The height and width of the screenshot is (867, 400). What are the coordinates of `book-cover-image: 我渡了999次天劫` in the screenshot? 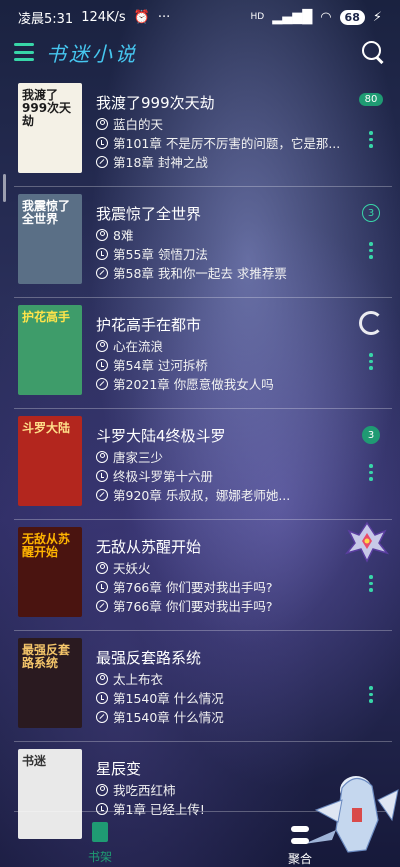 It's located at (50, 128).